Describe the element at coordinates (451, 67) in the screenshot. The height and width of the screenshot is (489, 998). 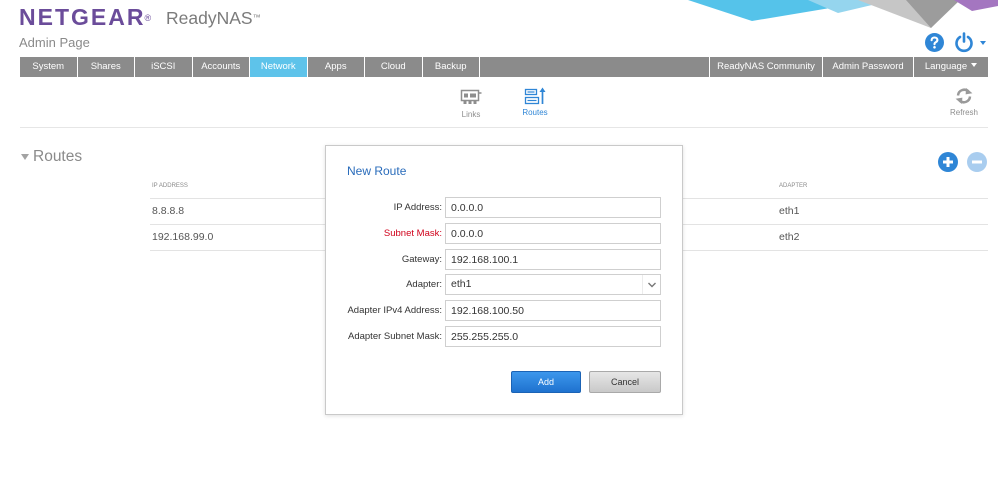
I see `tab-backup: Backup` at that location.